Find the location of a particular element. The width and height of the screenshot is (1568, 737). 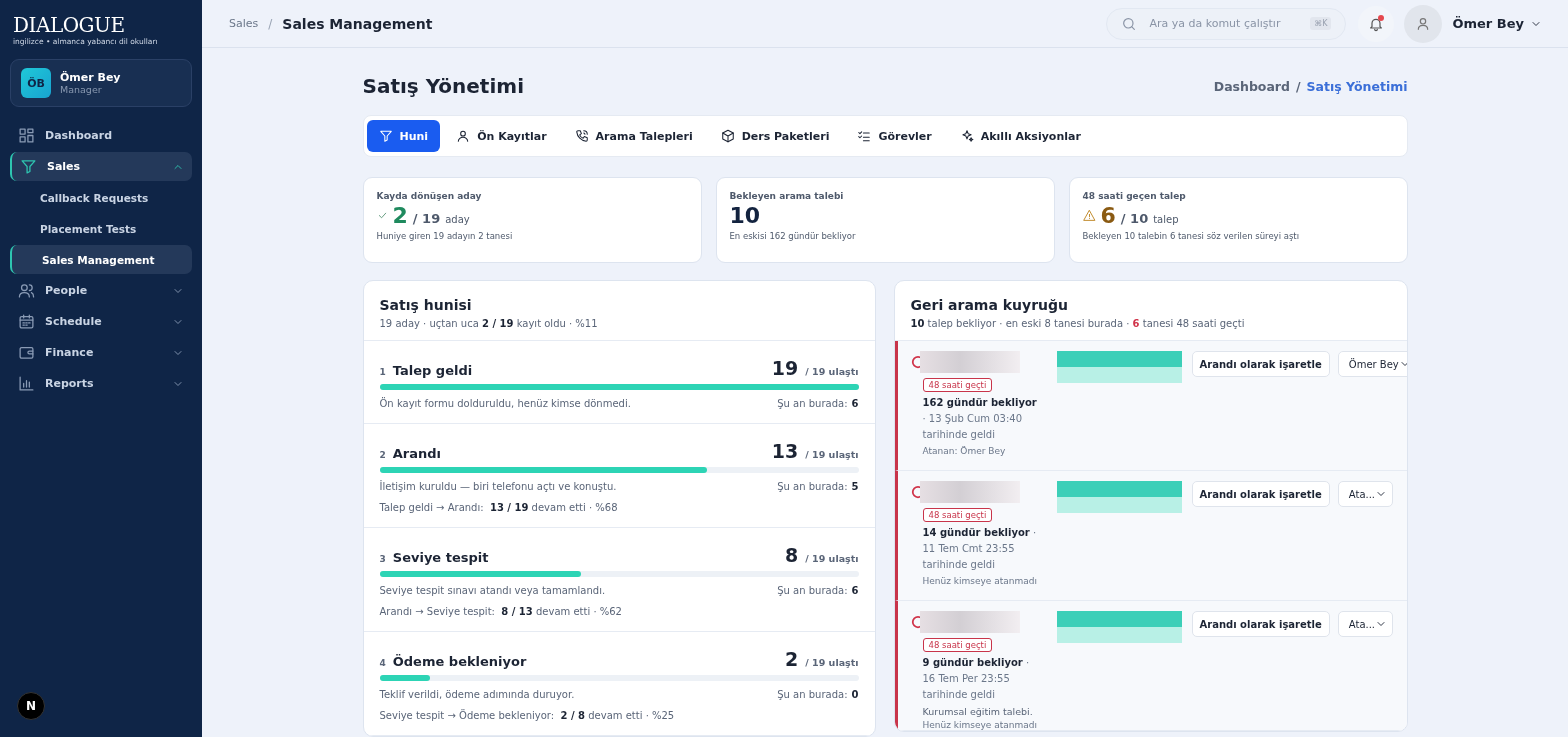

breadcrumb-current: Sales Management is located at coordinates (357, 23).